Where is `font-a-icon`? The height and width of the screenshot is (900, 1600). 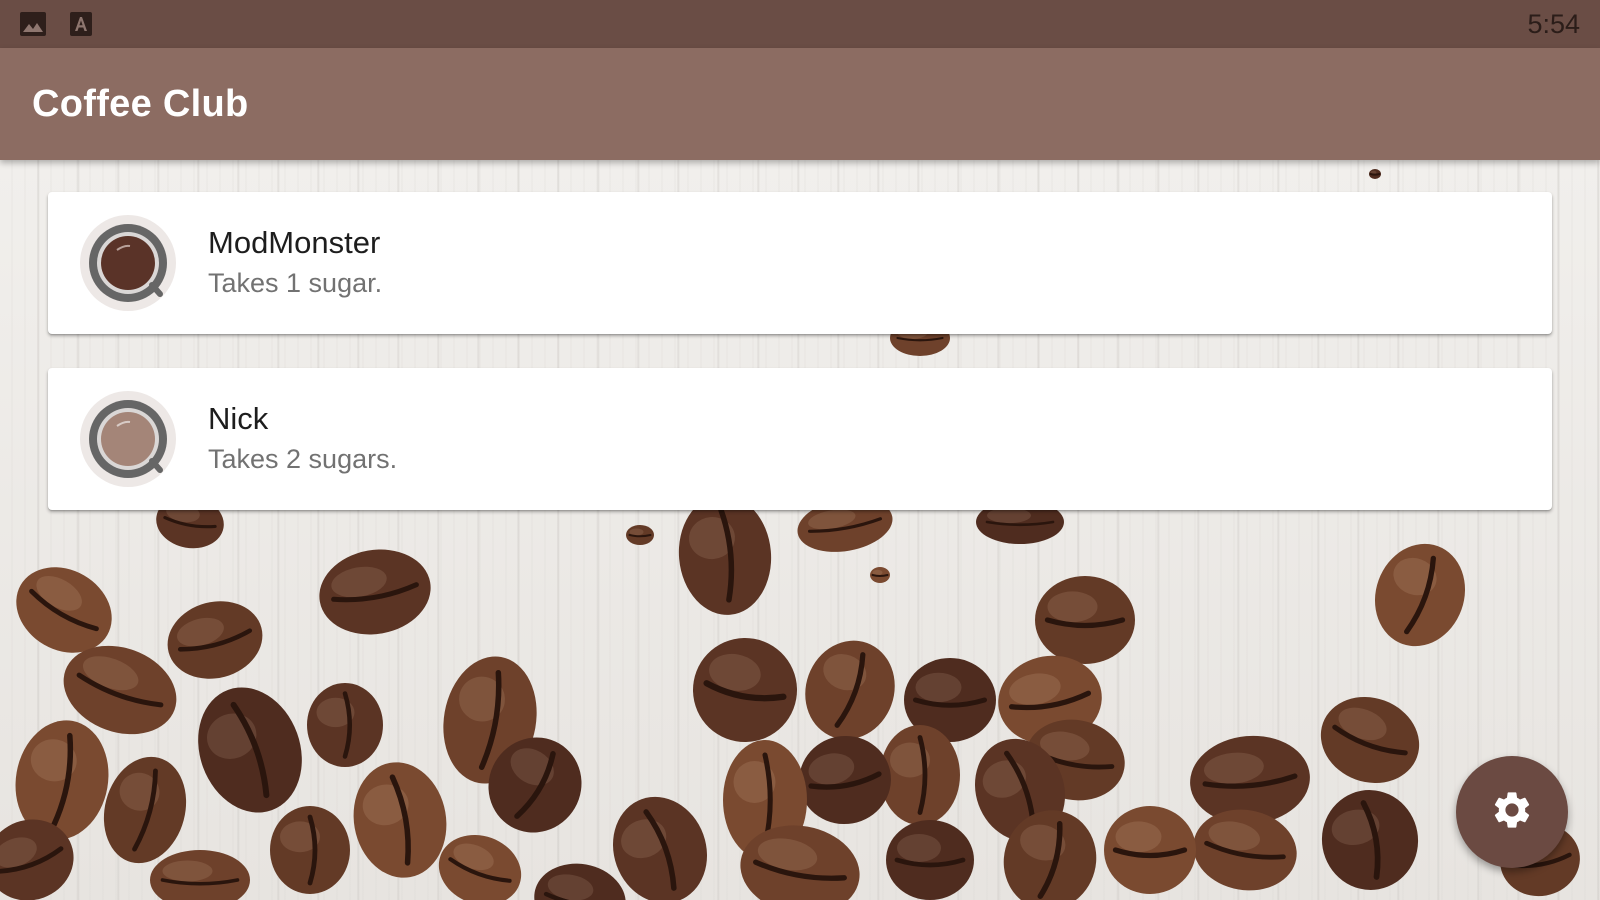 font-a-icon is located at coordinates (81, 24).